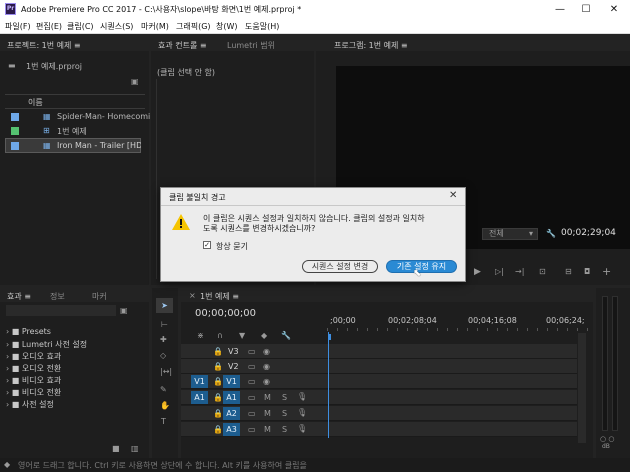  Describe the element at coordinates (44, 45) in the screenshot. I see `tab-project: 프로젝트: 1번 예제 ≡` at that location.